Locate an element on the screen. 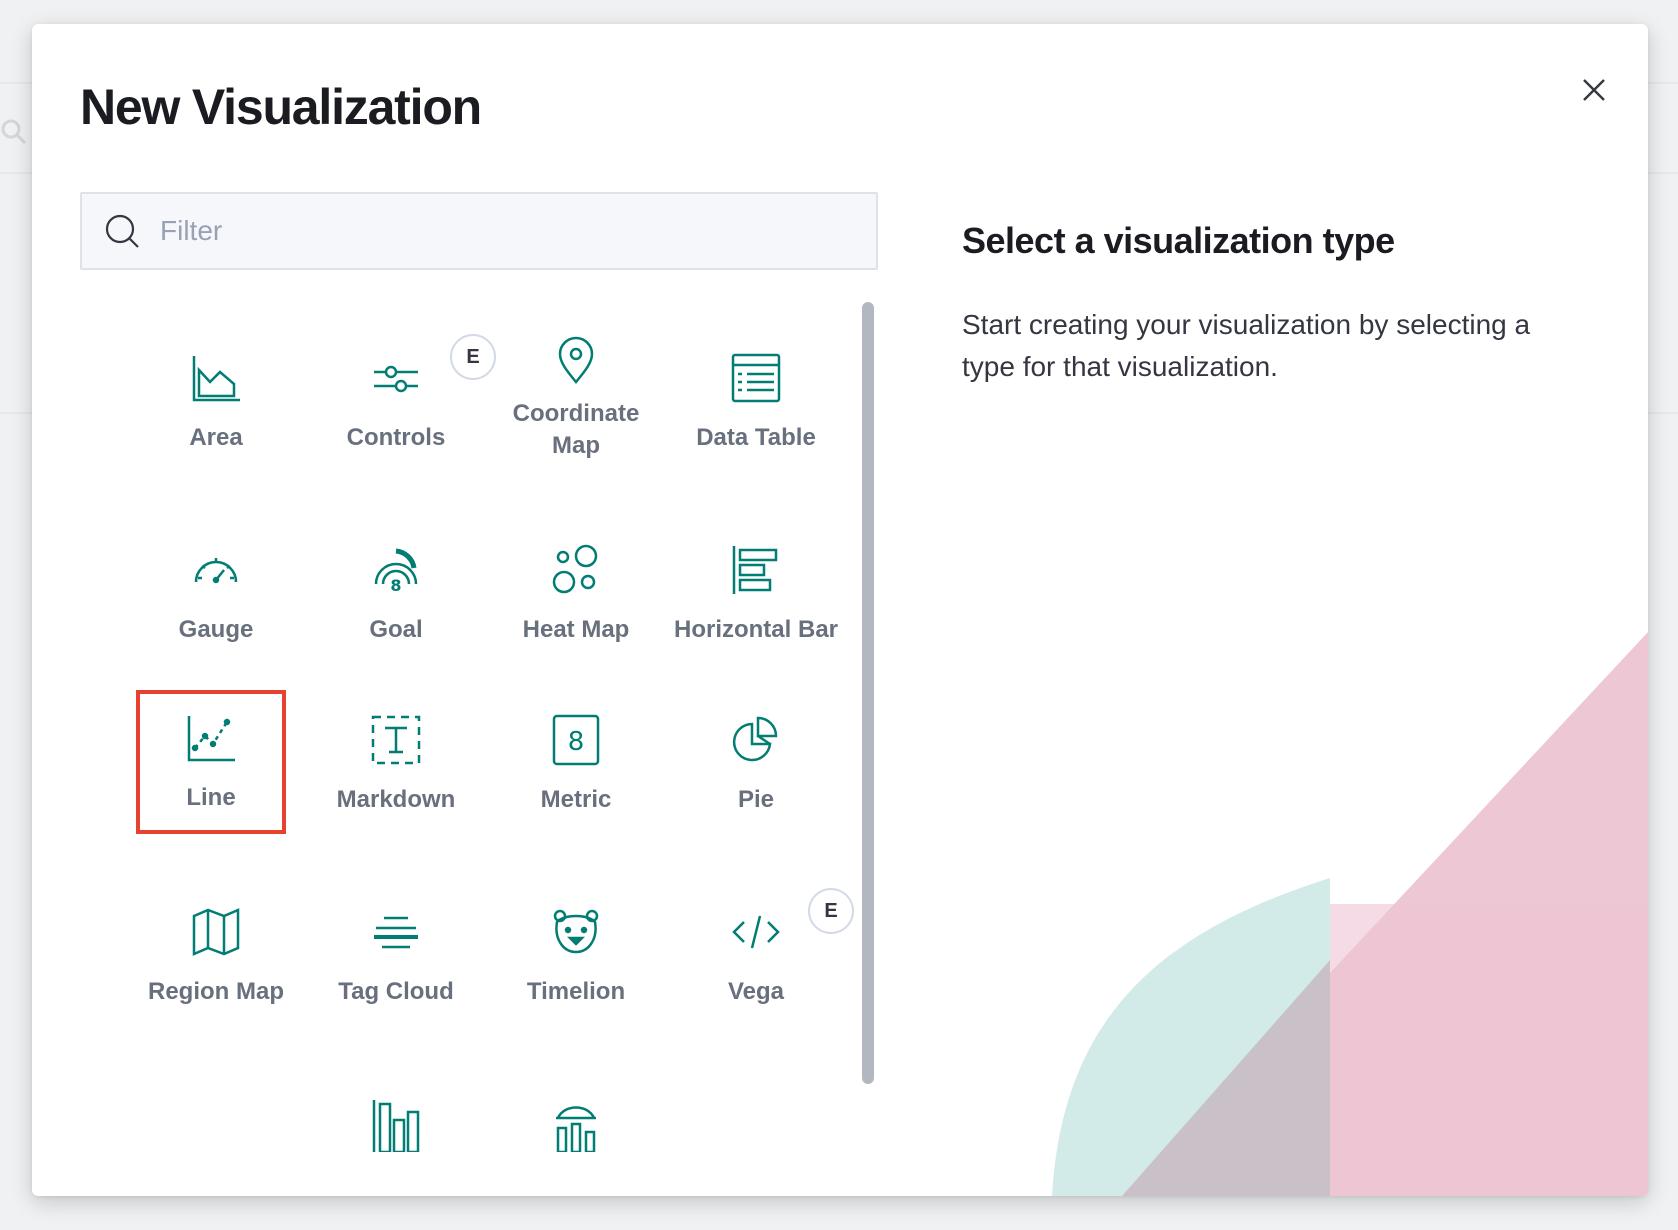 Image resolution: width=1678 pixels, height=1230 pixels. close-icon is located at coordinates (1594, 90).